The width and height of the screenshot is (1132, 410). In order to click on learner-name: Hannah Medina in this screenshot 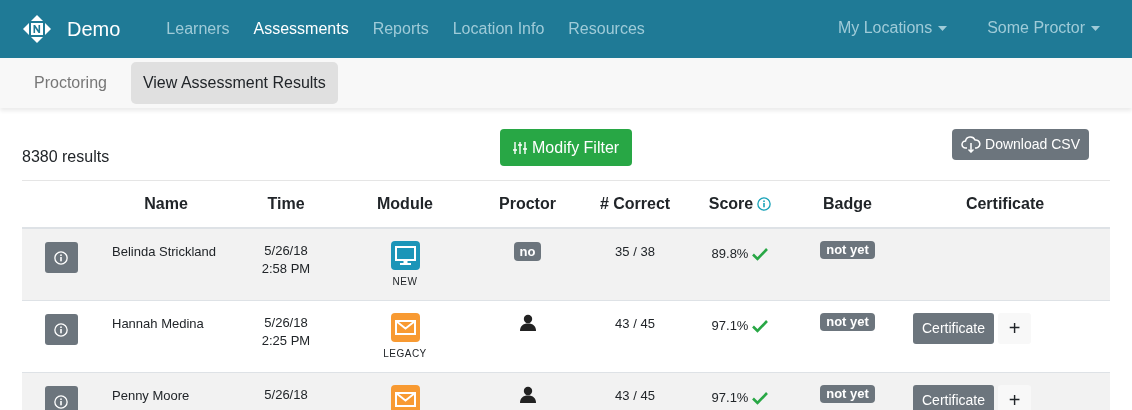, I will do `click(158, 324)`.